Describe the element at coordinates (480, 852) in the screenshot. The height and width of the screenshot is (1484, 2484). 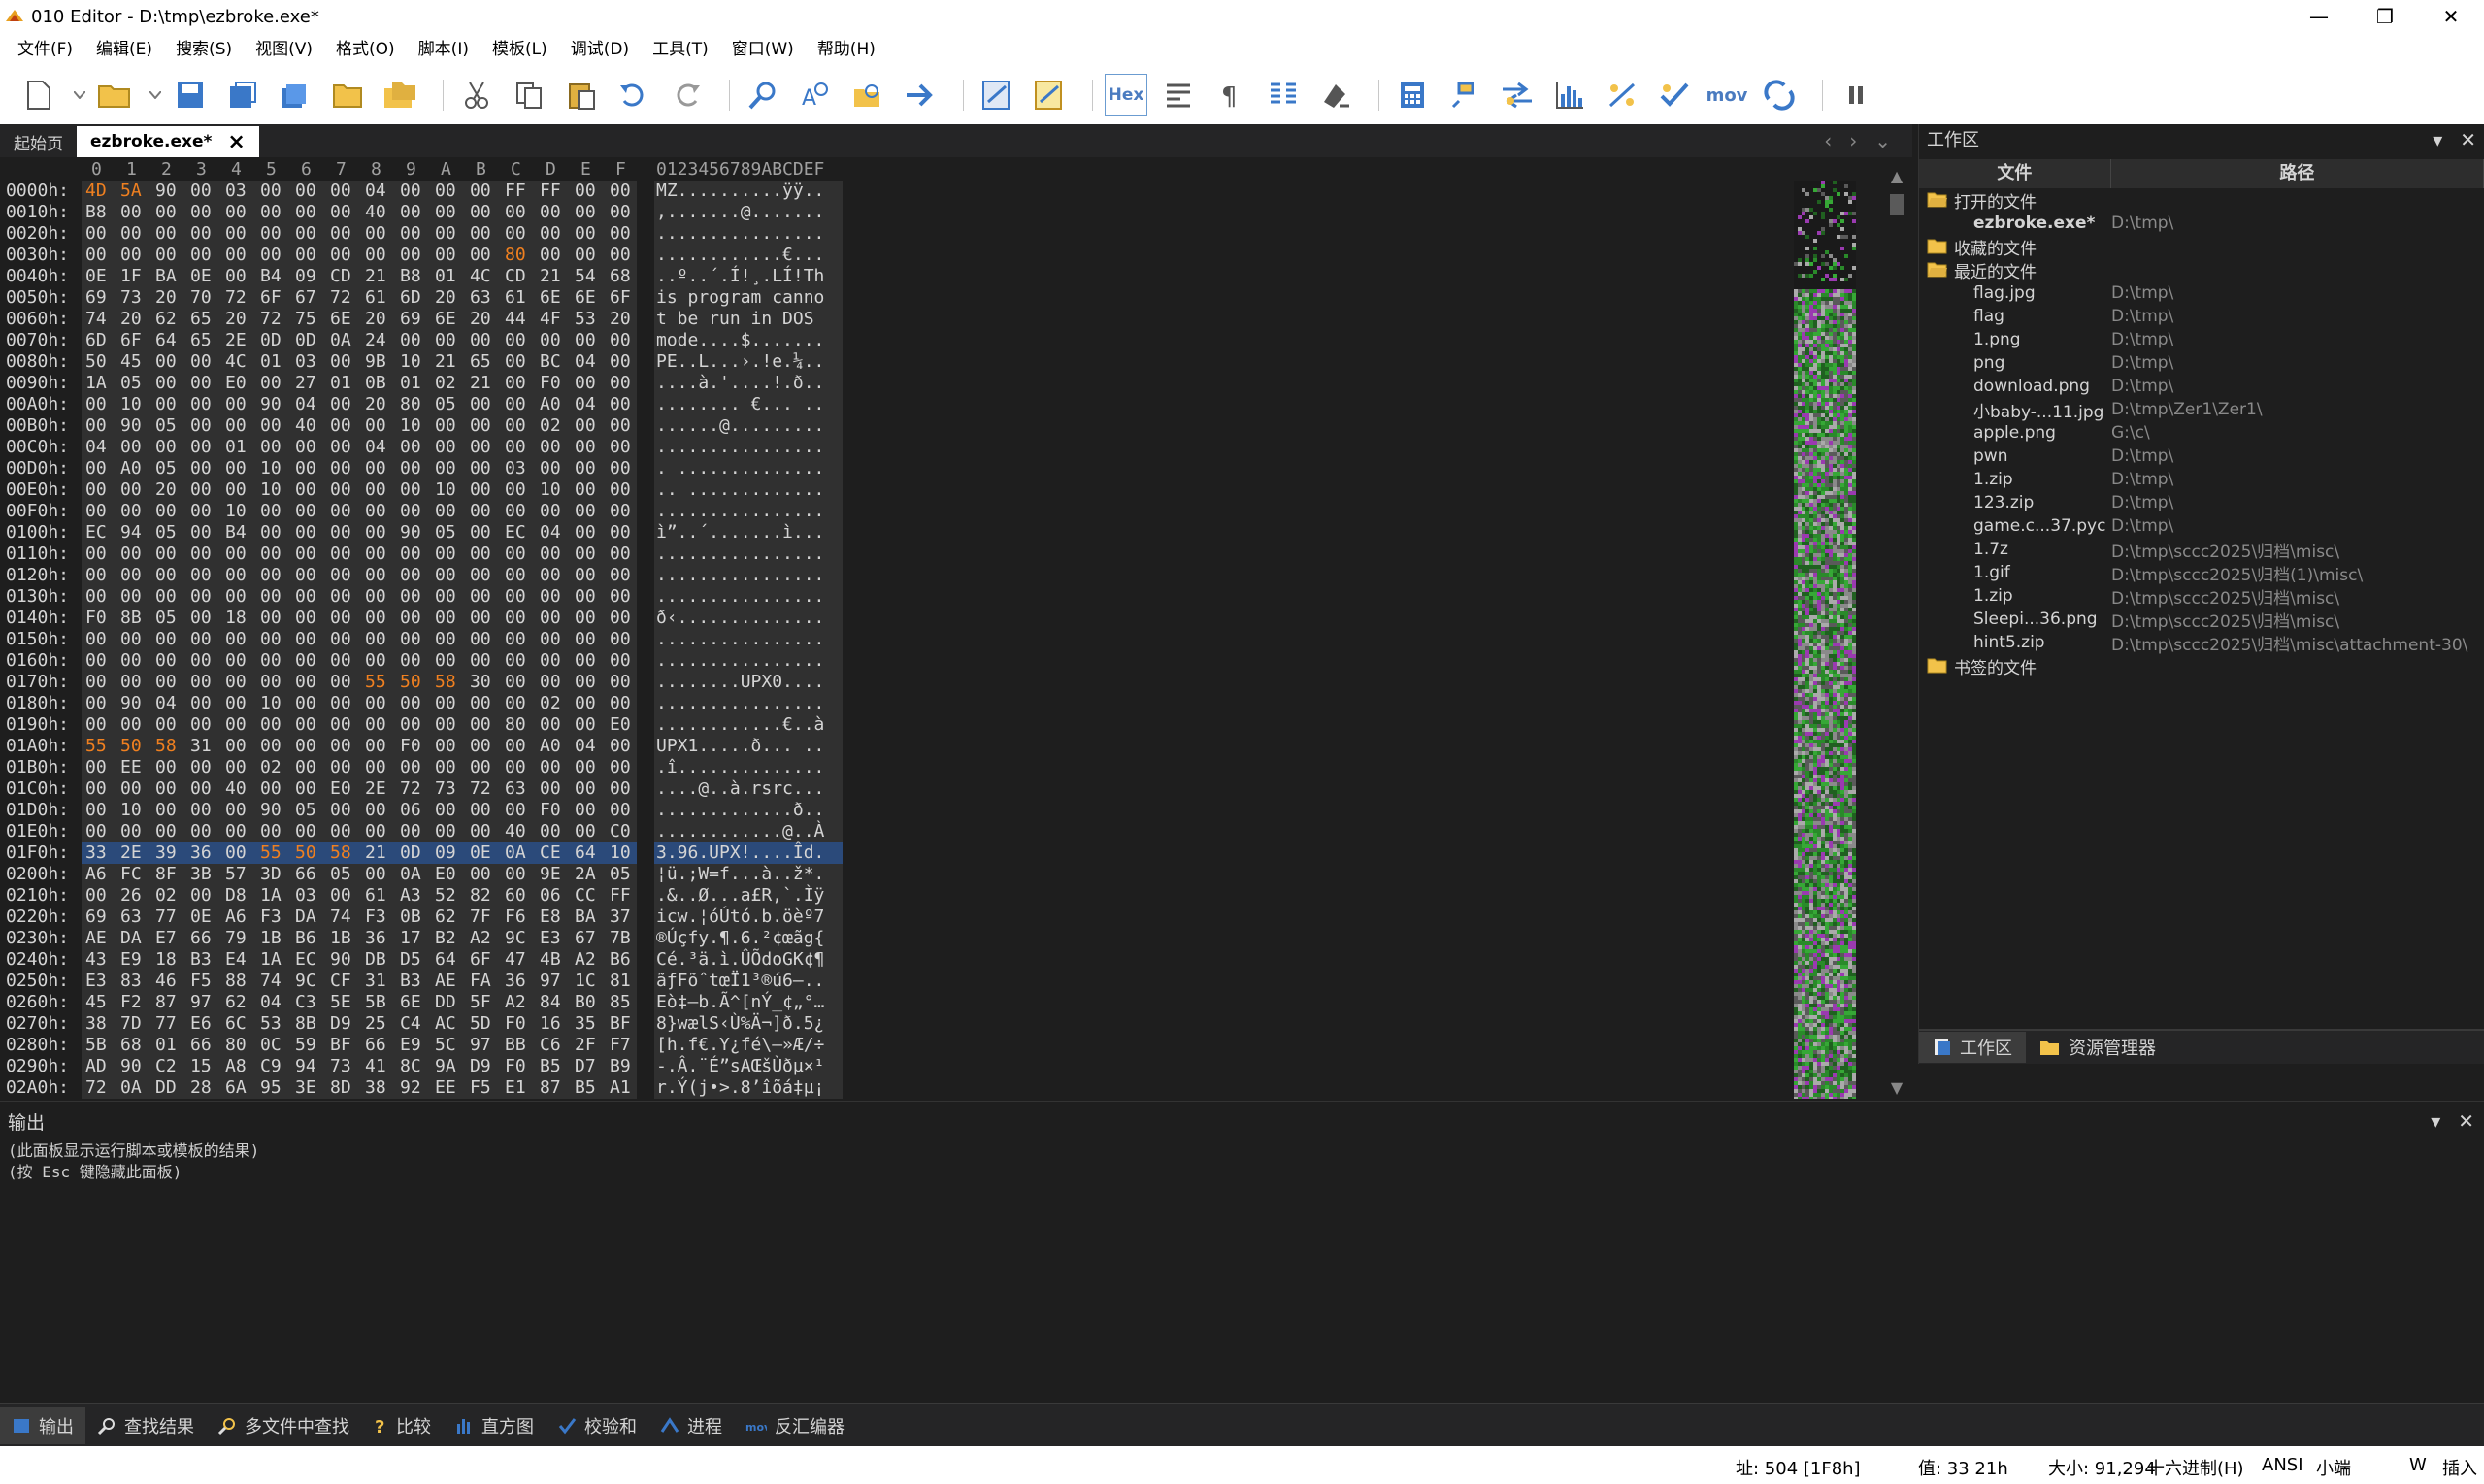
I see `hex-byte: 0E` at that location.